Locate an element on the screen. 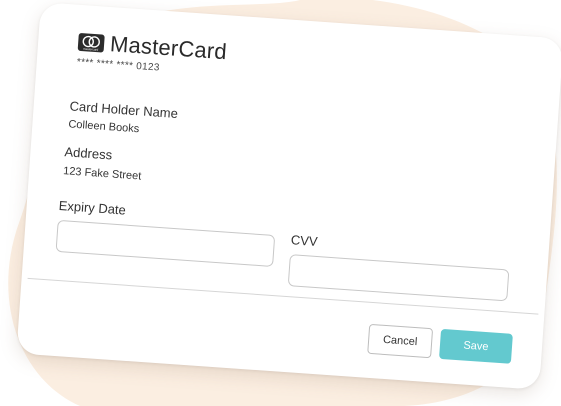 The height and width of the screenshot is (406, 561). cvv-label: CVV is located at coordinates (304, 241).